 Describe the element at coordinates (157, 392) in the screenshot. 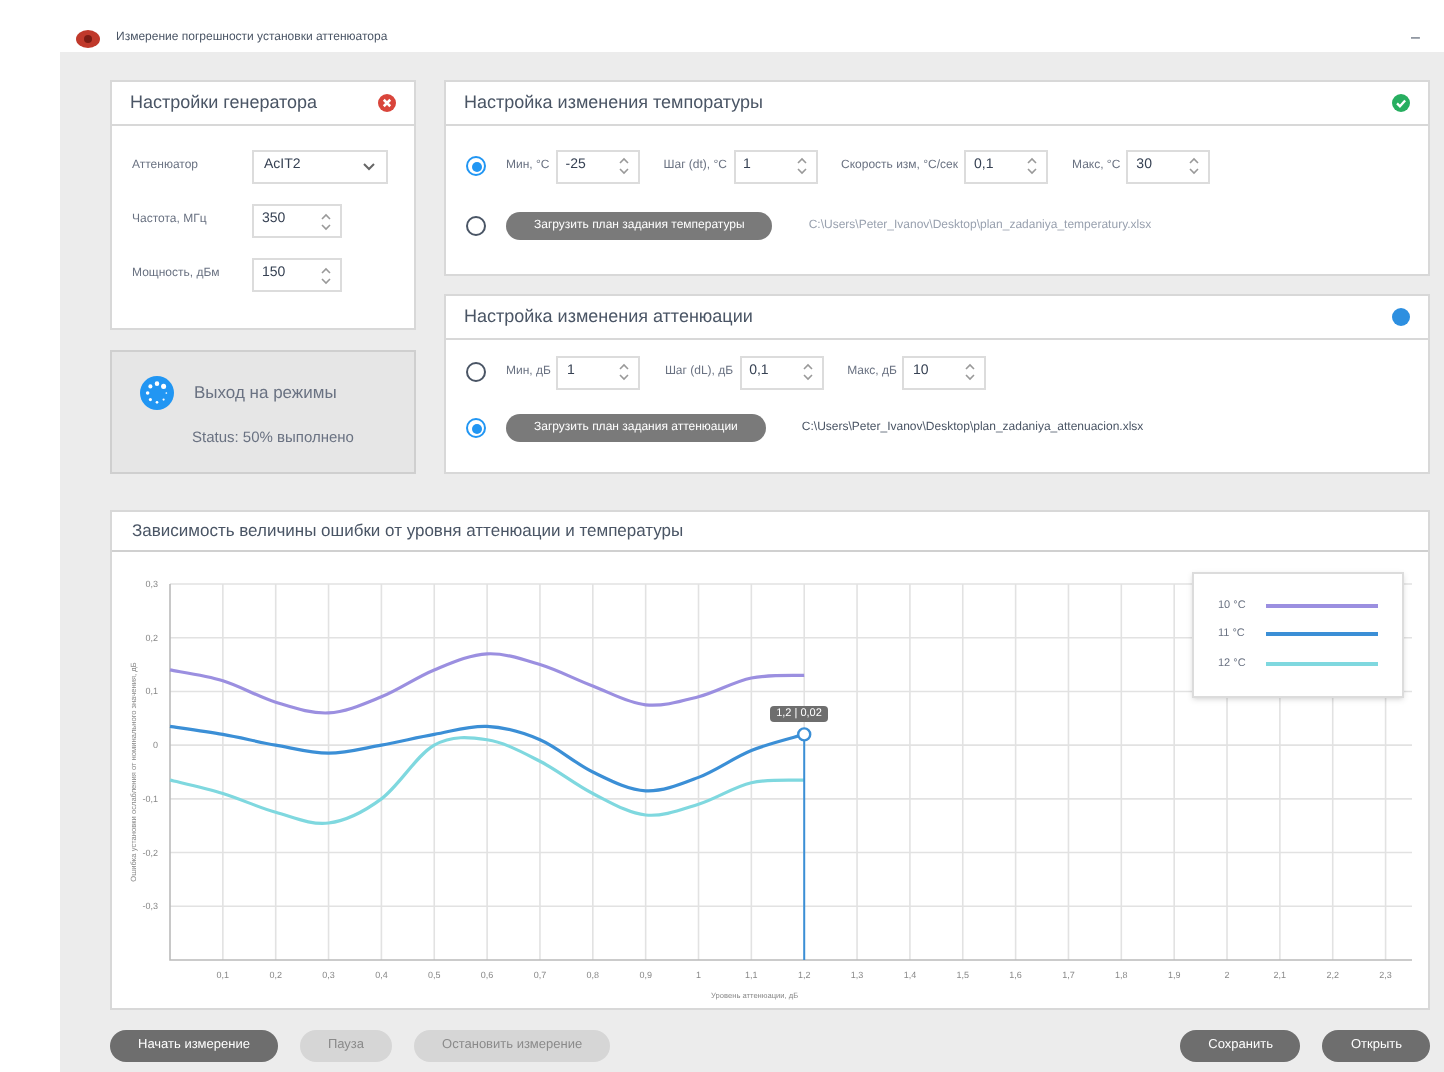

I see `spinner-icon` at that location.